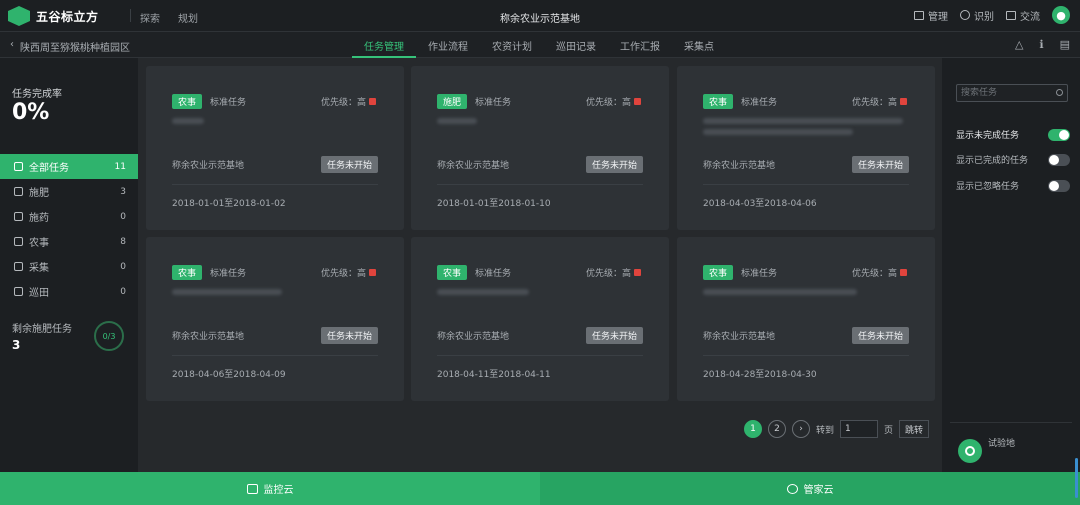  What do you see at coordinates (931, 15) in the screenshot?
I see `manage-button: 管理` at bounding box center [931, 15].